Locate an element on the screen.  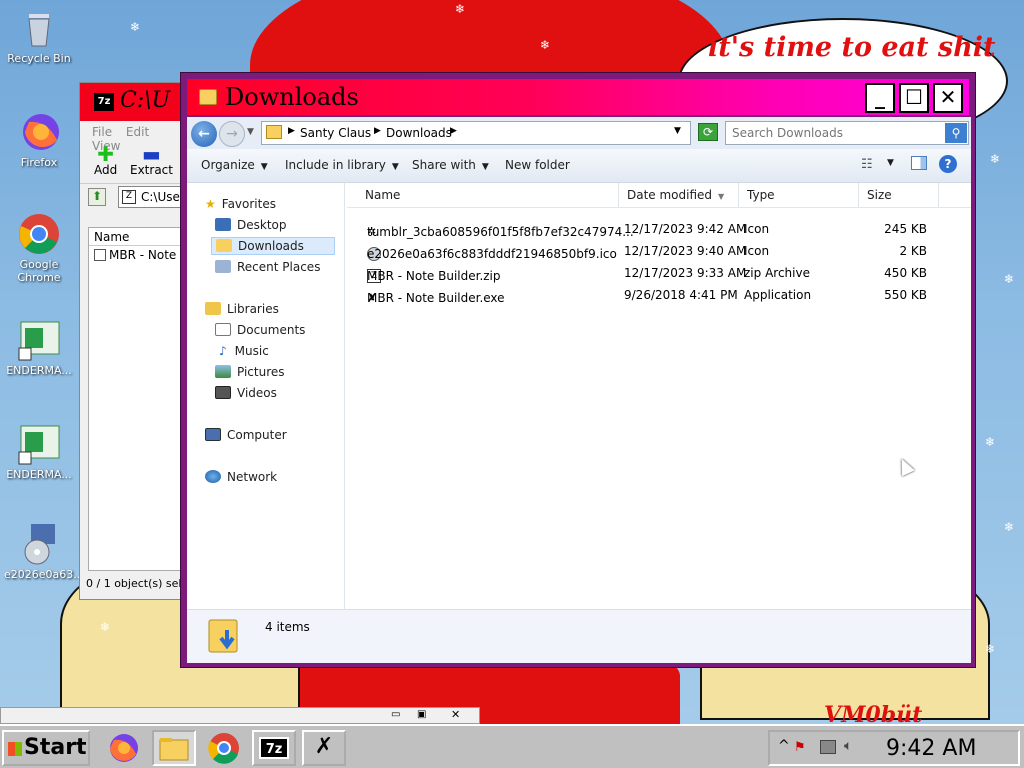
desktop-icon-firefox: Firefox is located at coordinates (39, 139).